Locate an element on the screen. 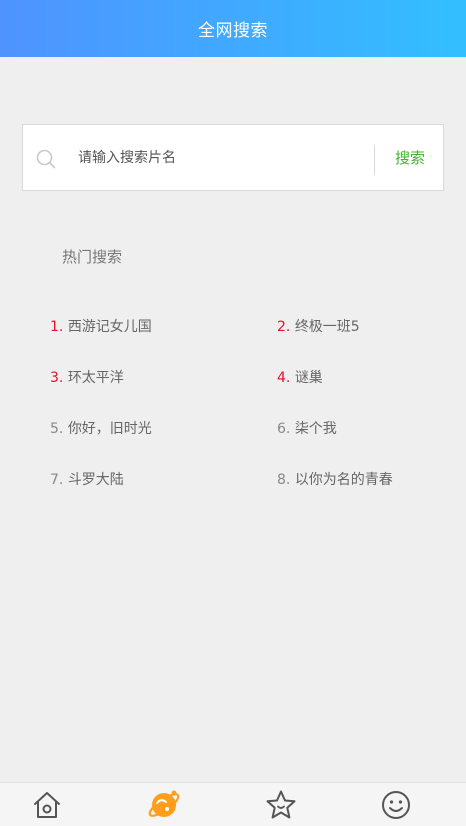 This screenshot has height=826, width=466. hot-search-name: 以你为名的青春 is located at coordinates (343, 480).